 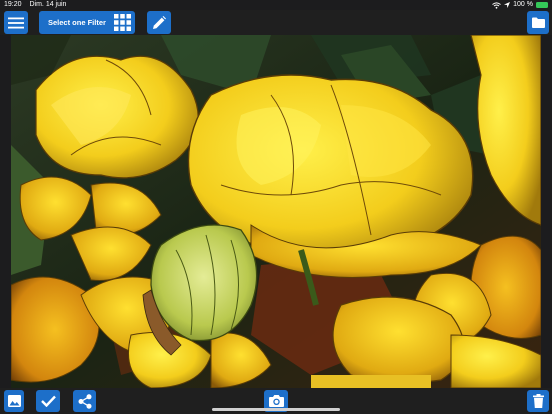 I want to click on menu-button, so click(x=16, y=22).